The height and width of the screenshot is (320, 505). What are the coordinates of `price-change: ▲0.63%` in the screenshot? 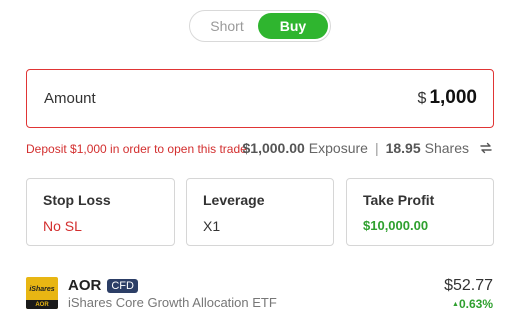 It's located at (472, 304).